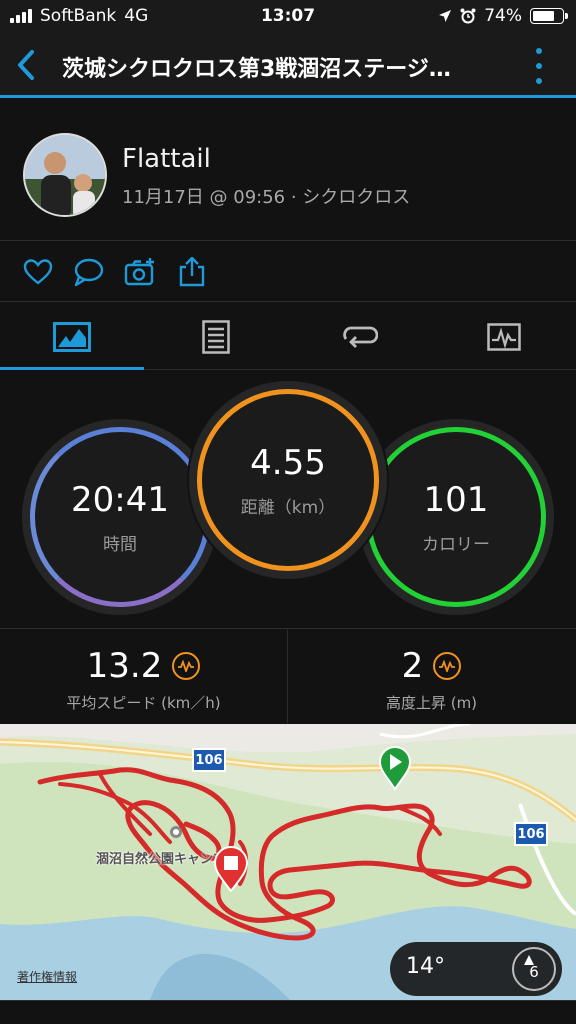 The image size is (576, 1024). I want to click on time-value: 20:41, so click(120, 499).